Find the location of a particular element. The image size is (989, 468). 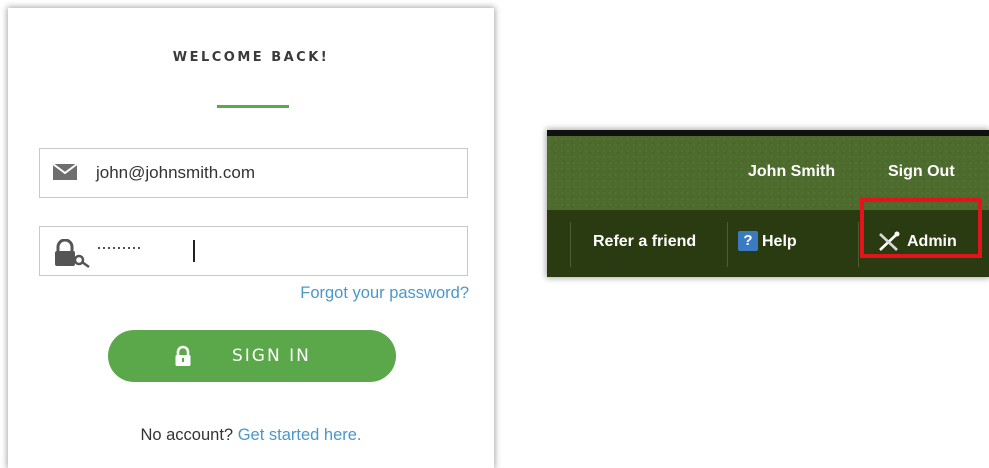

accent-divider is located at coordinates (253, 106).